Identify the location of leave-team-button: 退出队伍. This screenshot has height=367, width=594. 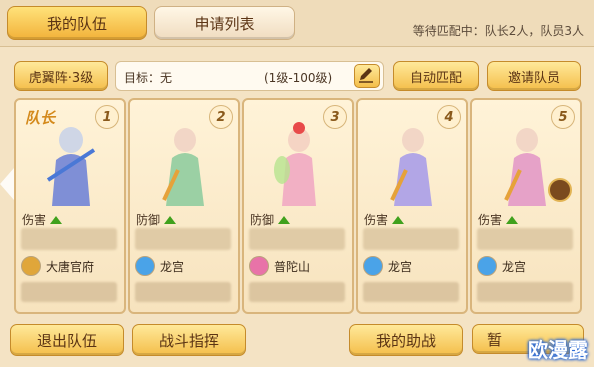
(67, 340).